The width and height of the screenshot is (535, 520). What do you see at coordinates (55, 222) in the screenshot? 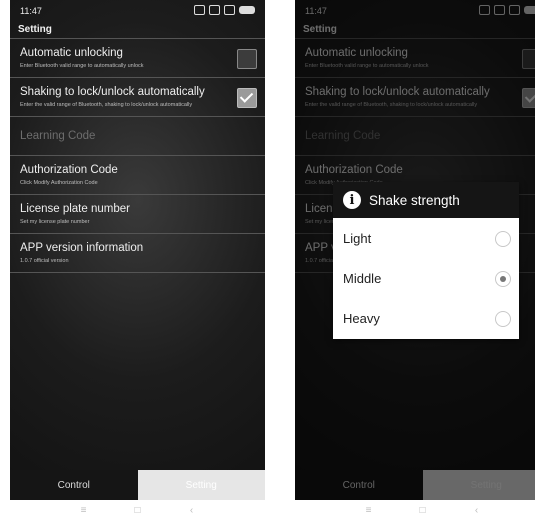
I see `setting-subtitle: Set my license plate number` at bounding box center [55, 222].